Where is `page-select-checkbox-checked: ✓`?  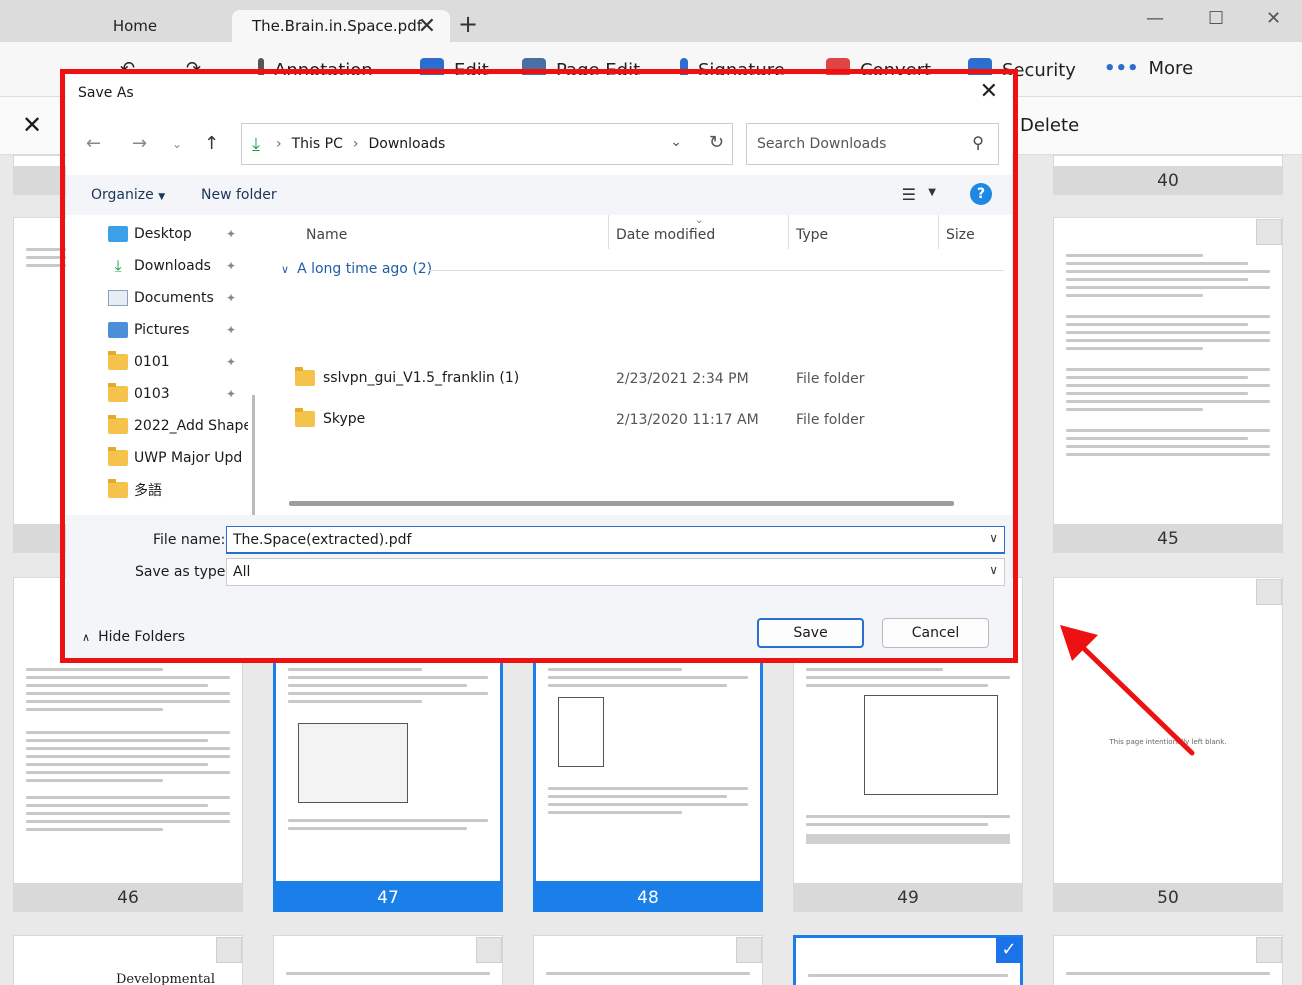 page-select-checkbox-checked: ✓ is located at coordinates (1009, 950).